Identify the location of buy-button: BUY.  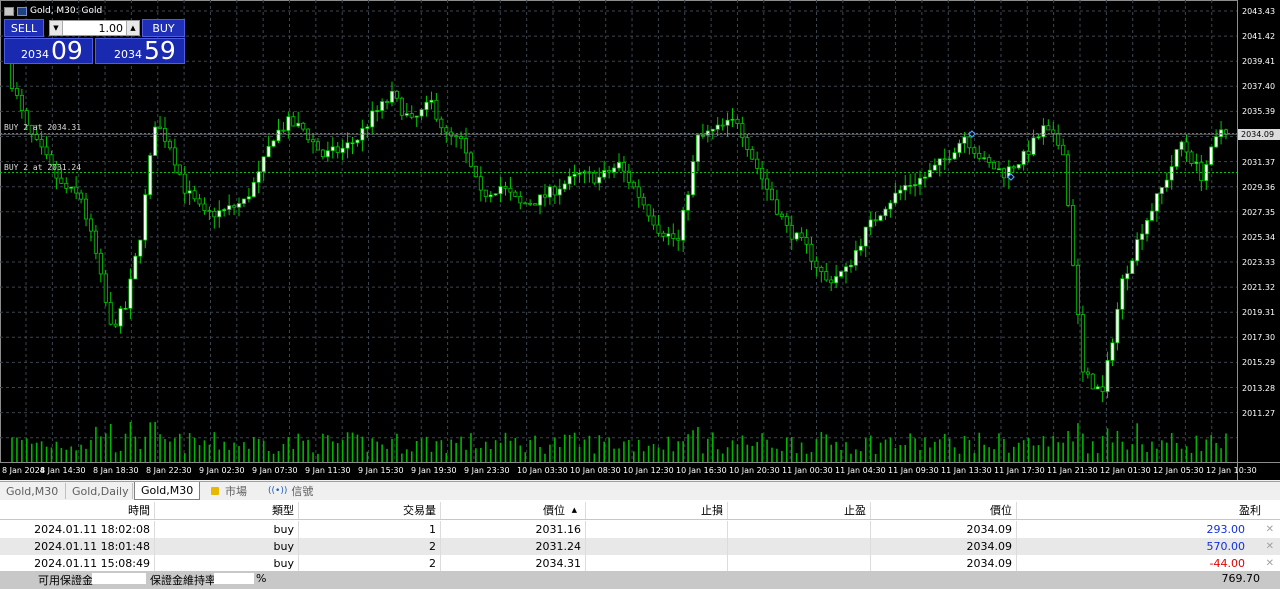
(163, 28).